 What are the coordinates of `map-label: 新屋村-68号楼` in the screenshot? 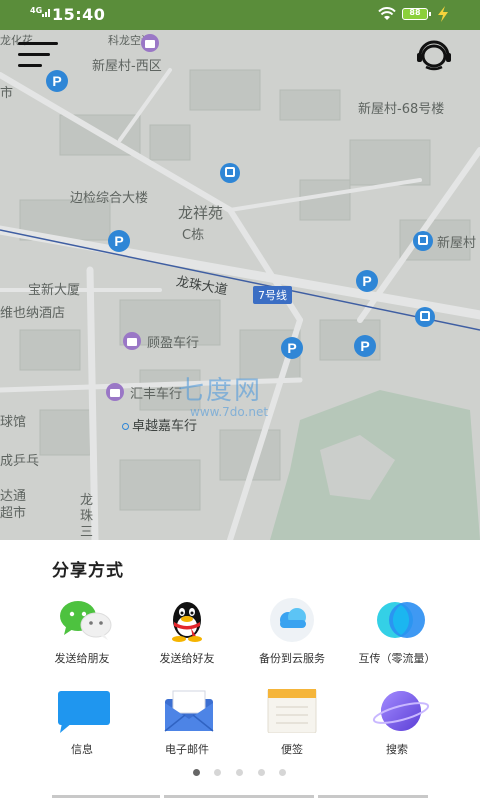 It's located at (401, 109).